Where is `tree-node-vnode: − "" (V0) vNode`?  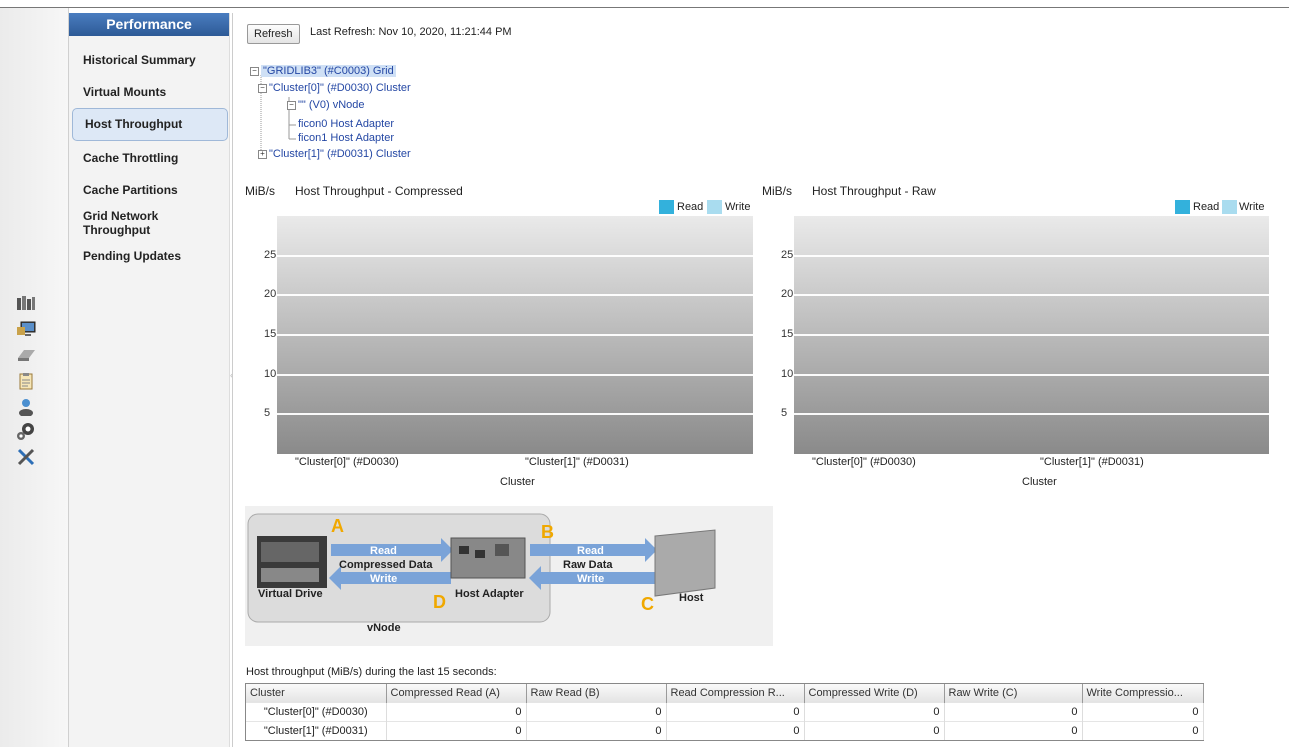 tree-node-vnode: − "" (V0) vNode is located at coordinates (326, 105).